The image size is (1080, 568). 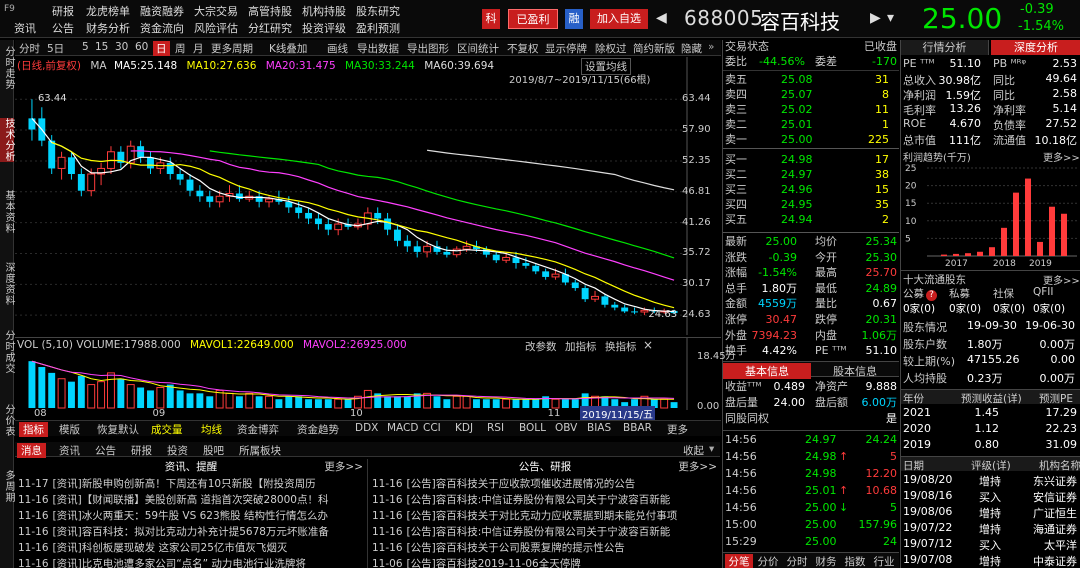 I want to click on ask-price: 25.08, so click(x=797, y=80).